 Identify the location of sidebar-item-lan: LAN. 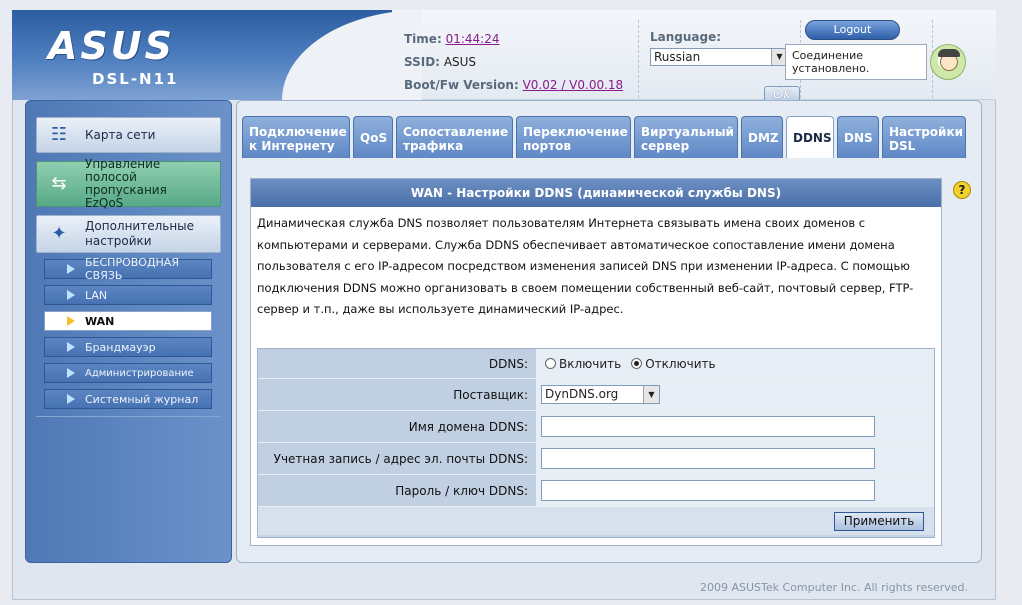
(128, 295).